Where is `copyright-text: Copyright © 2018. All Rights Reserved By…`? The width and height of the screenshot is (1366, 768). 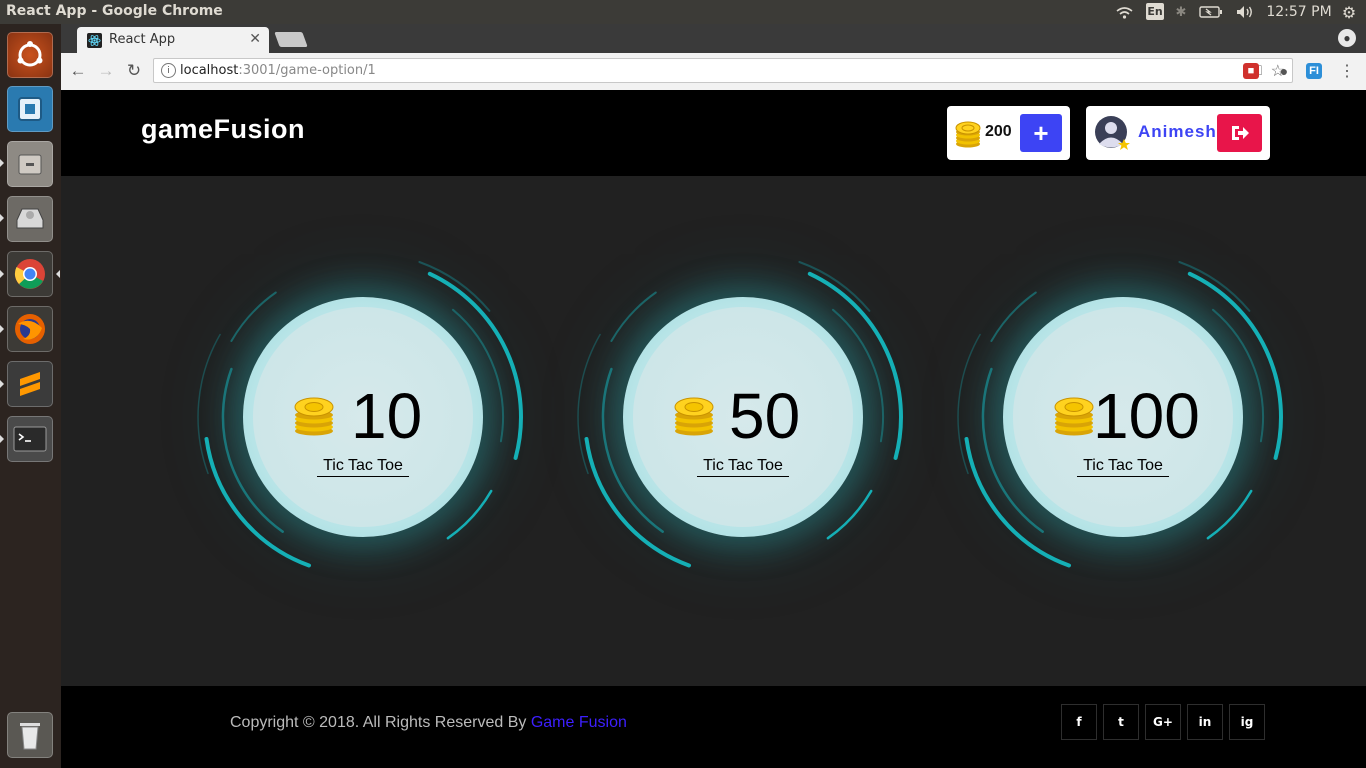
copyright-text: Copyright © 2018. All Rights Reserved By… is located at coordinates (428, 723).